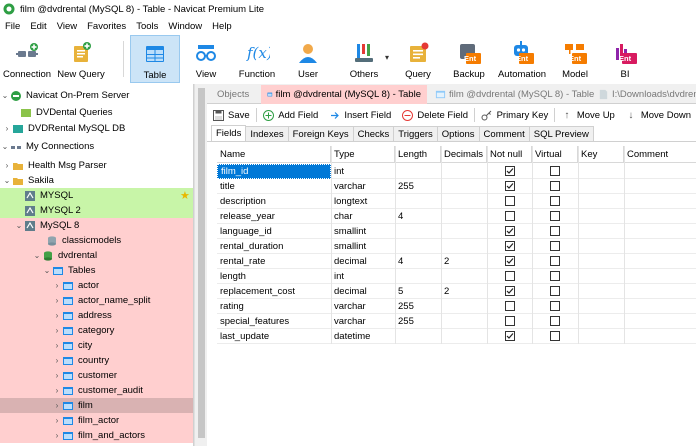 The height and width of the screenshot is (446, 696). I want to click on move-up-button: ↑ Move Up, so click(588, 115).